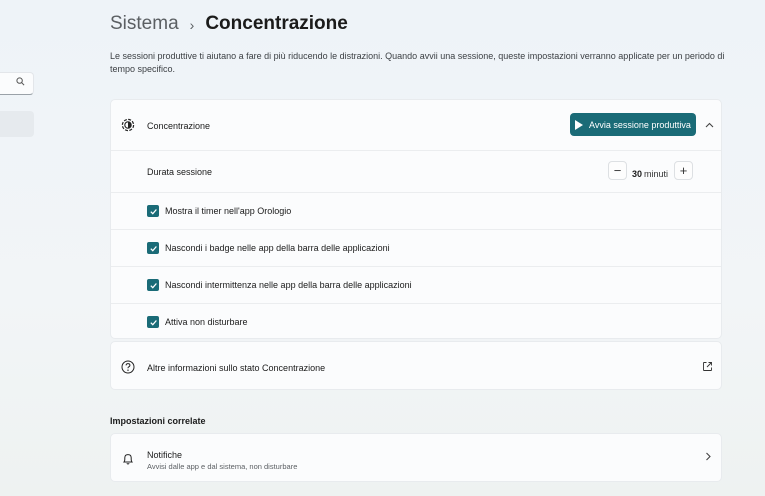 The image size is (765, 496). I want to click on duration-value: 30, so click(637, 174).